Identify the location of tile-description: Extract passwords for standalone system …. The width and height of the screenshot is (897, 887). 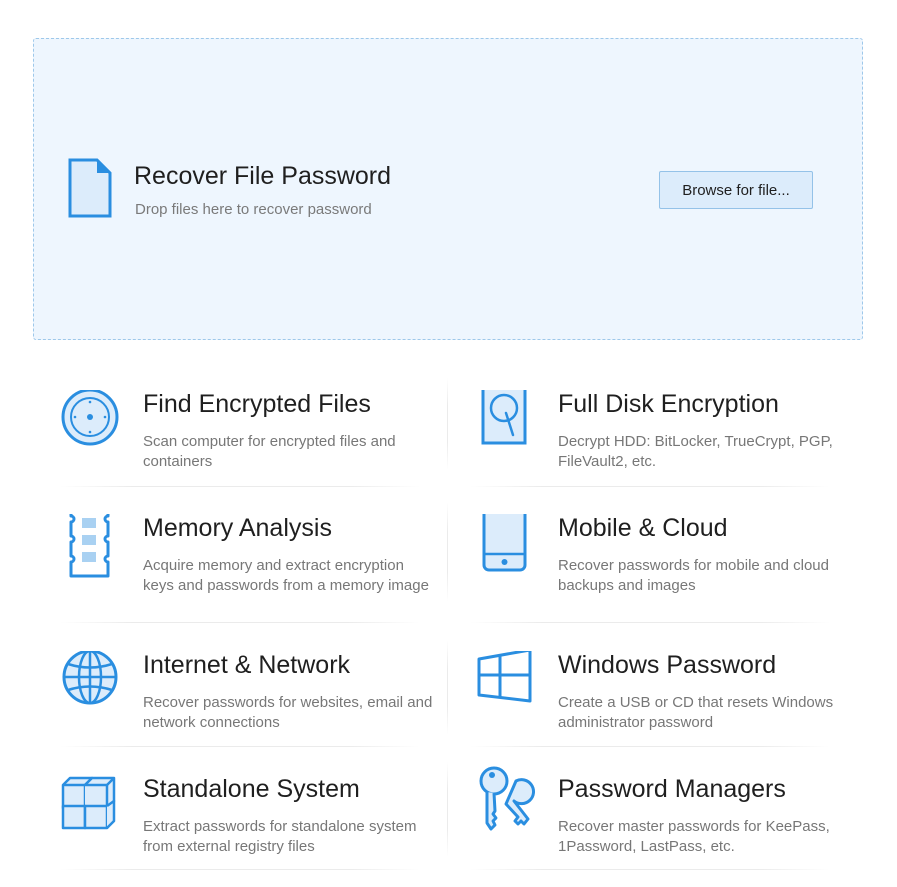
(280, 836).